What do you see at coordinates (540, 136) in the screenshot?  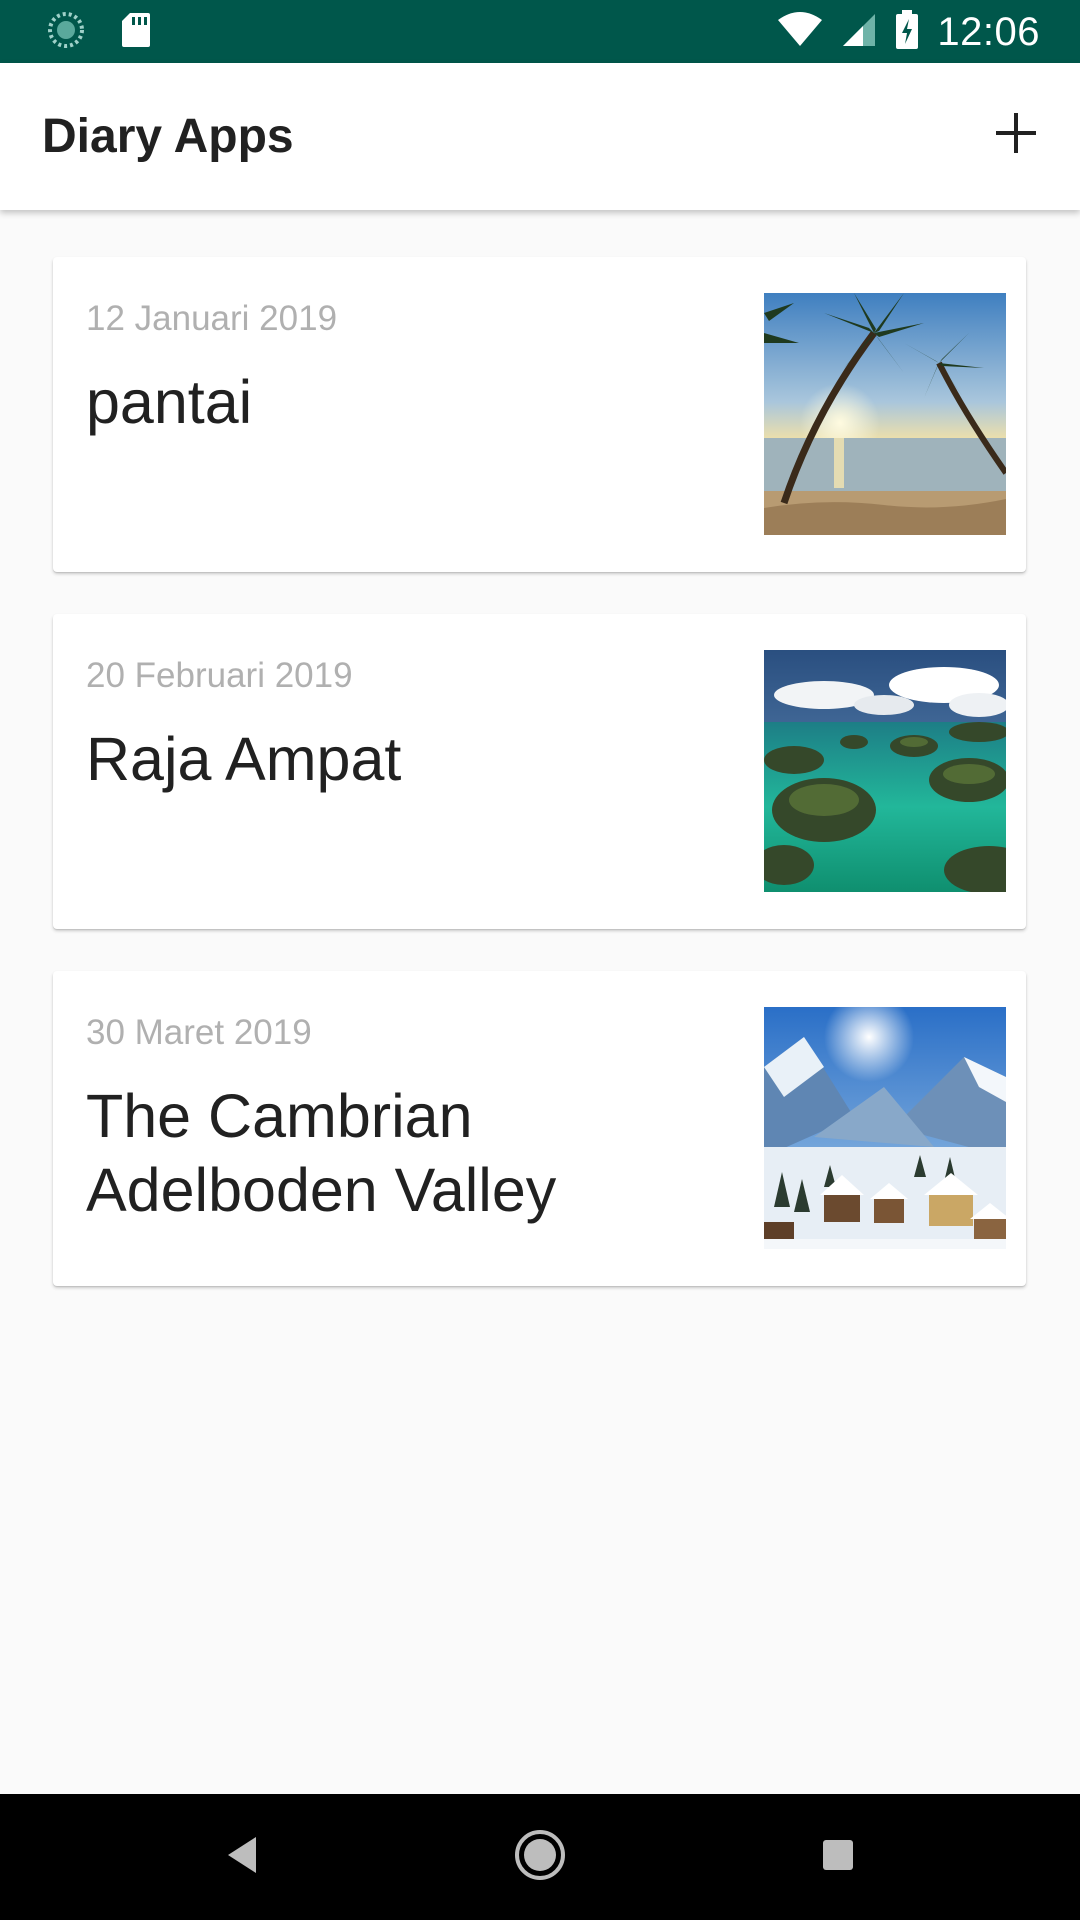 I see `app-bar: Diary Apps` at bounding box center [540, 136].